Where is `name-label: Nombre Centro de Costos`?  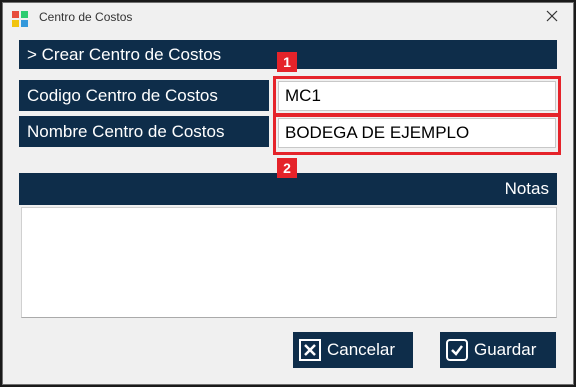 name-label: Nombre Centro de Costos is located at coordinates (144, 131).